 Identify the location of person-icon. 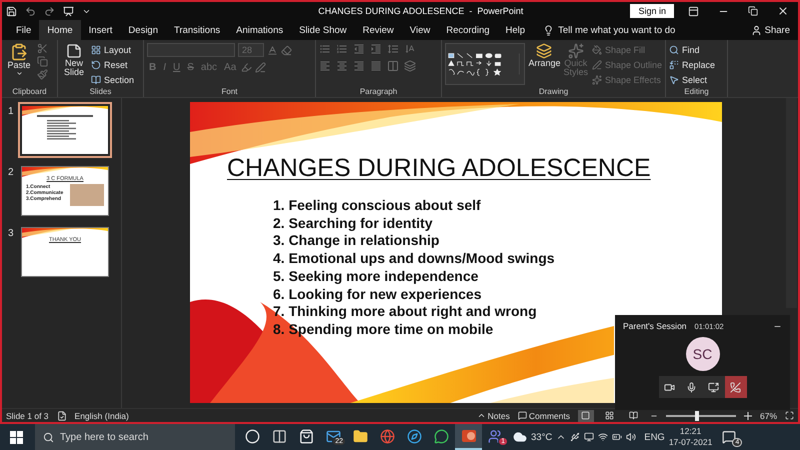
(756, 30).